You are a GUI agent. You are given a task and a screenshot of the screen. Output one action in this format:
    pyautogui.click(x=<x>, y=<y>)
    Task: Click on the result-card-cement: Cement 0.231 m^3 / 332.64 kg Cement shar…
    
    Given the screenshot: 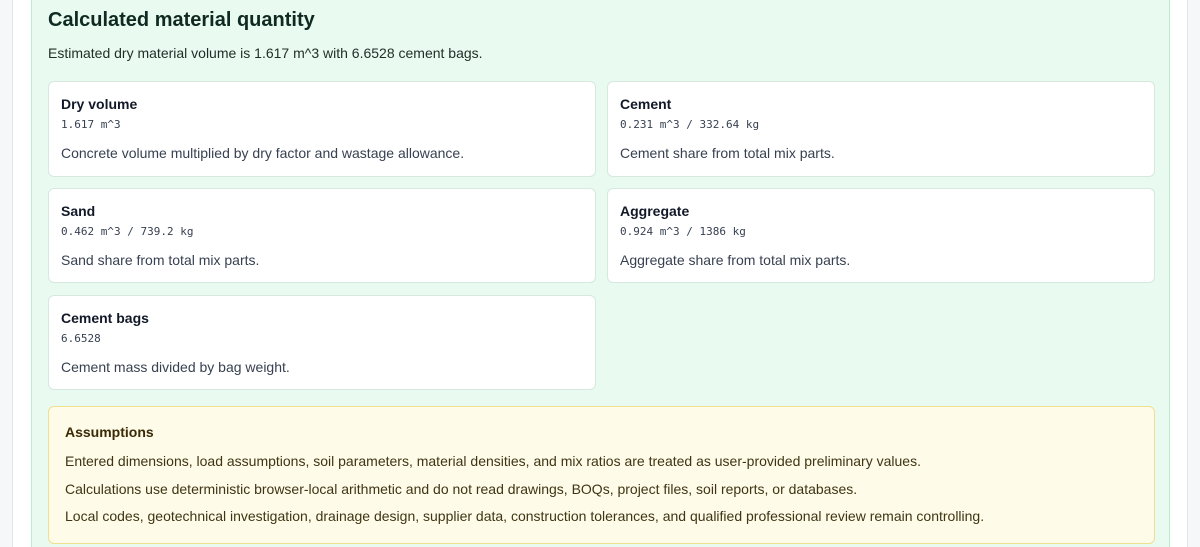 What is the action you would take?
    pyautogui.click(x=881, y=129)
    